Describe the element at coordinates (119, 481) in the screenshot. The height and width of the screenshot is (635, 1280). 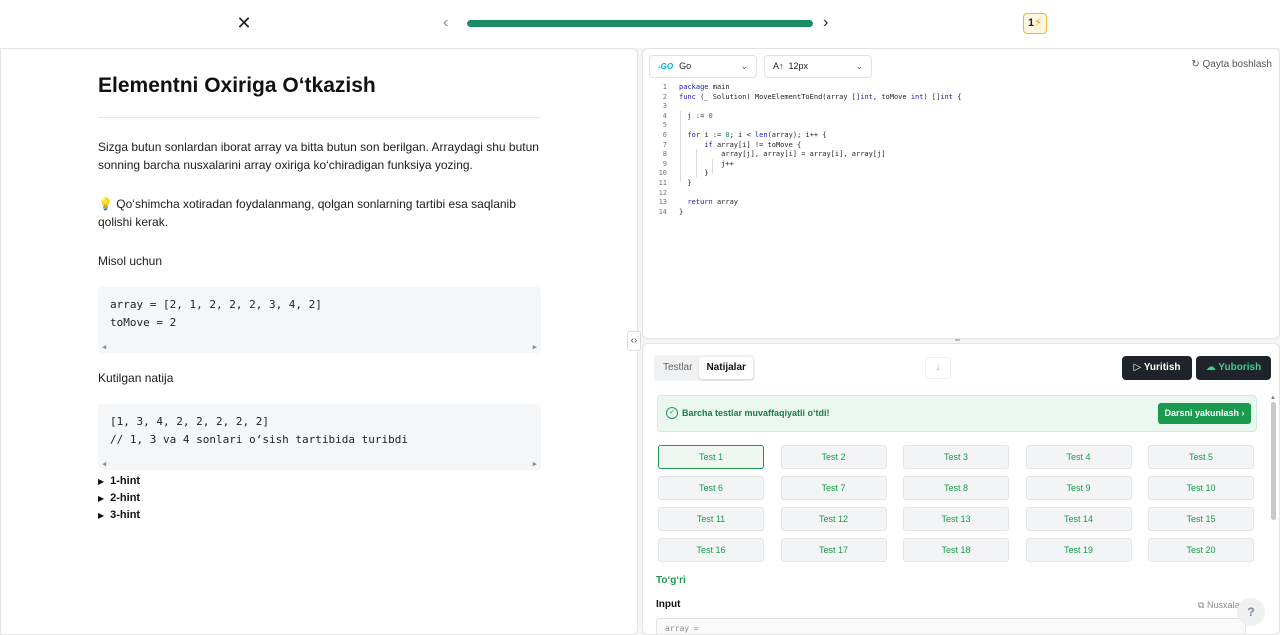
I see `hint-1: ▶ 1-hint` at that location.